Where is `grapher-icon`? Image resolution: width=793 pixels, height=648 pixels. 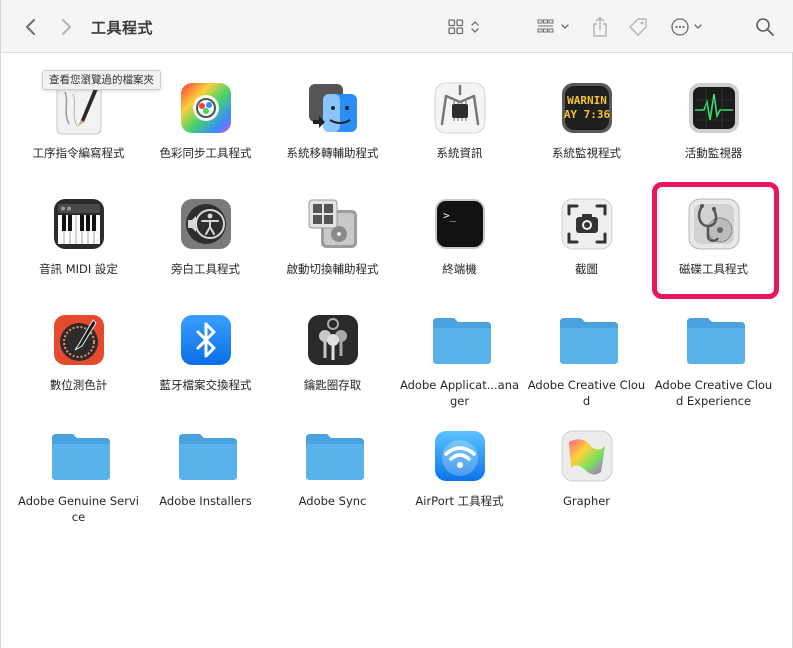 grapher-icon is located at coordinates (587, 456).